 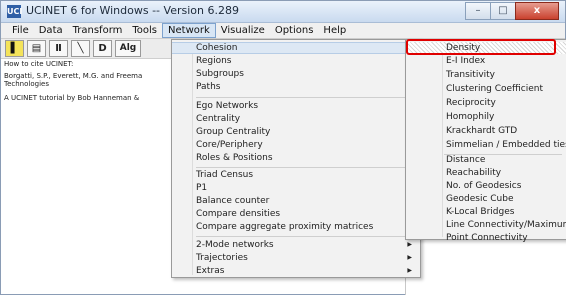 I want to click on submenu-item-clustering-coefficient: Clustering Coefficient, so click(x=486, y=89).